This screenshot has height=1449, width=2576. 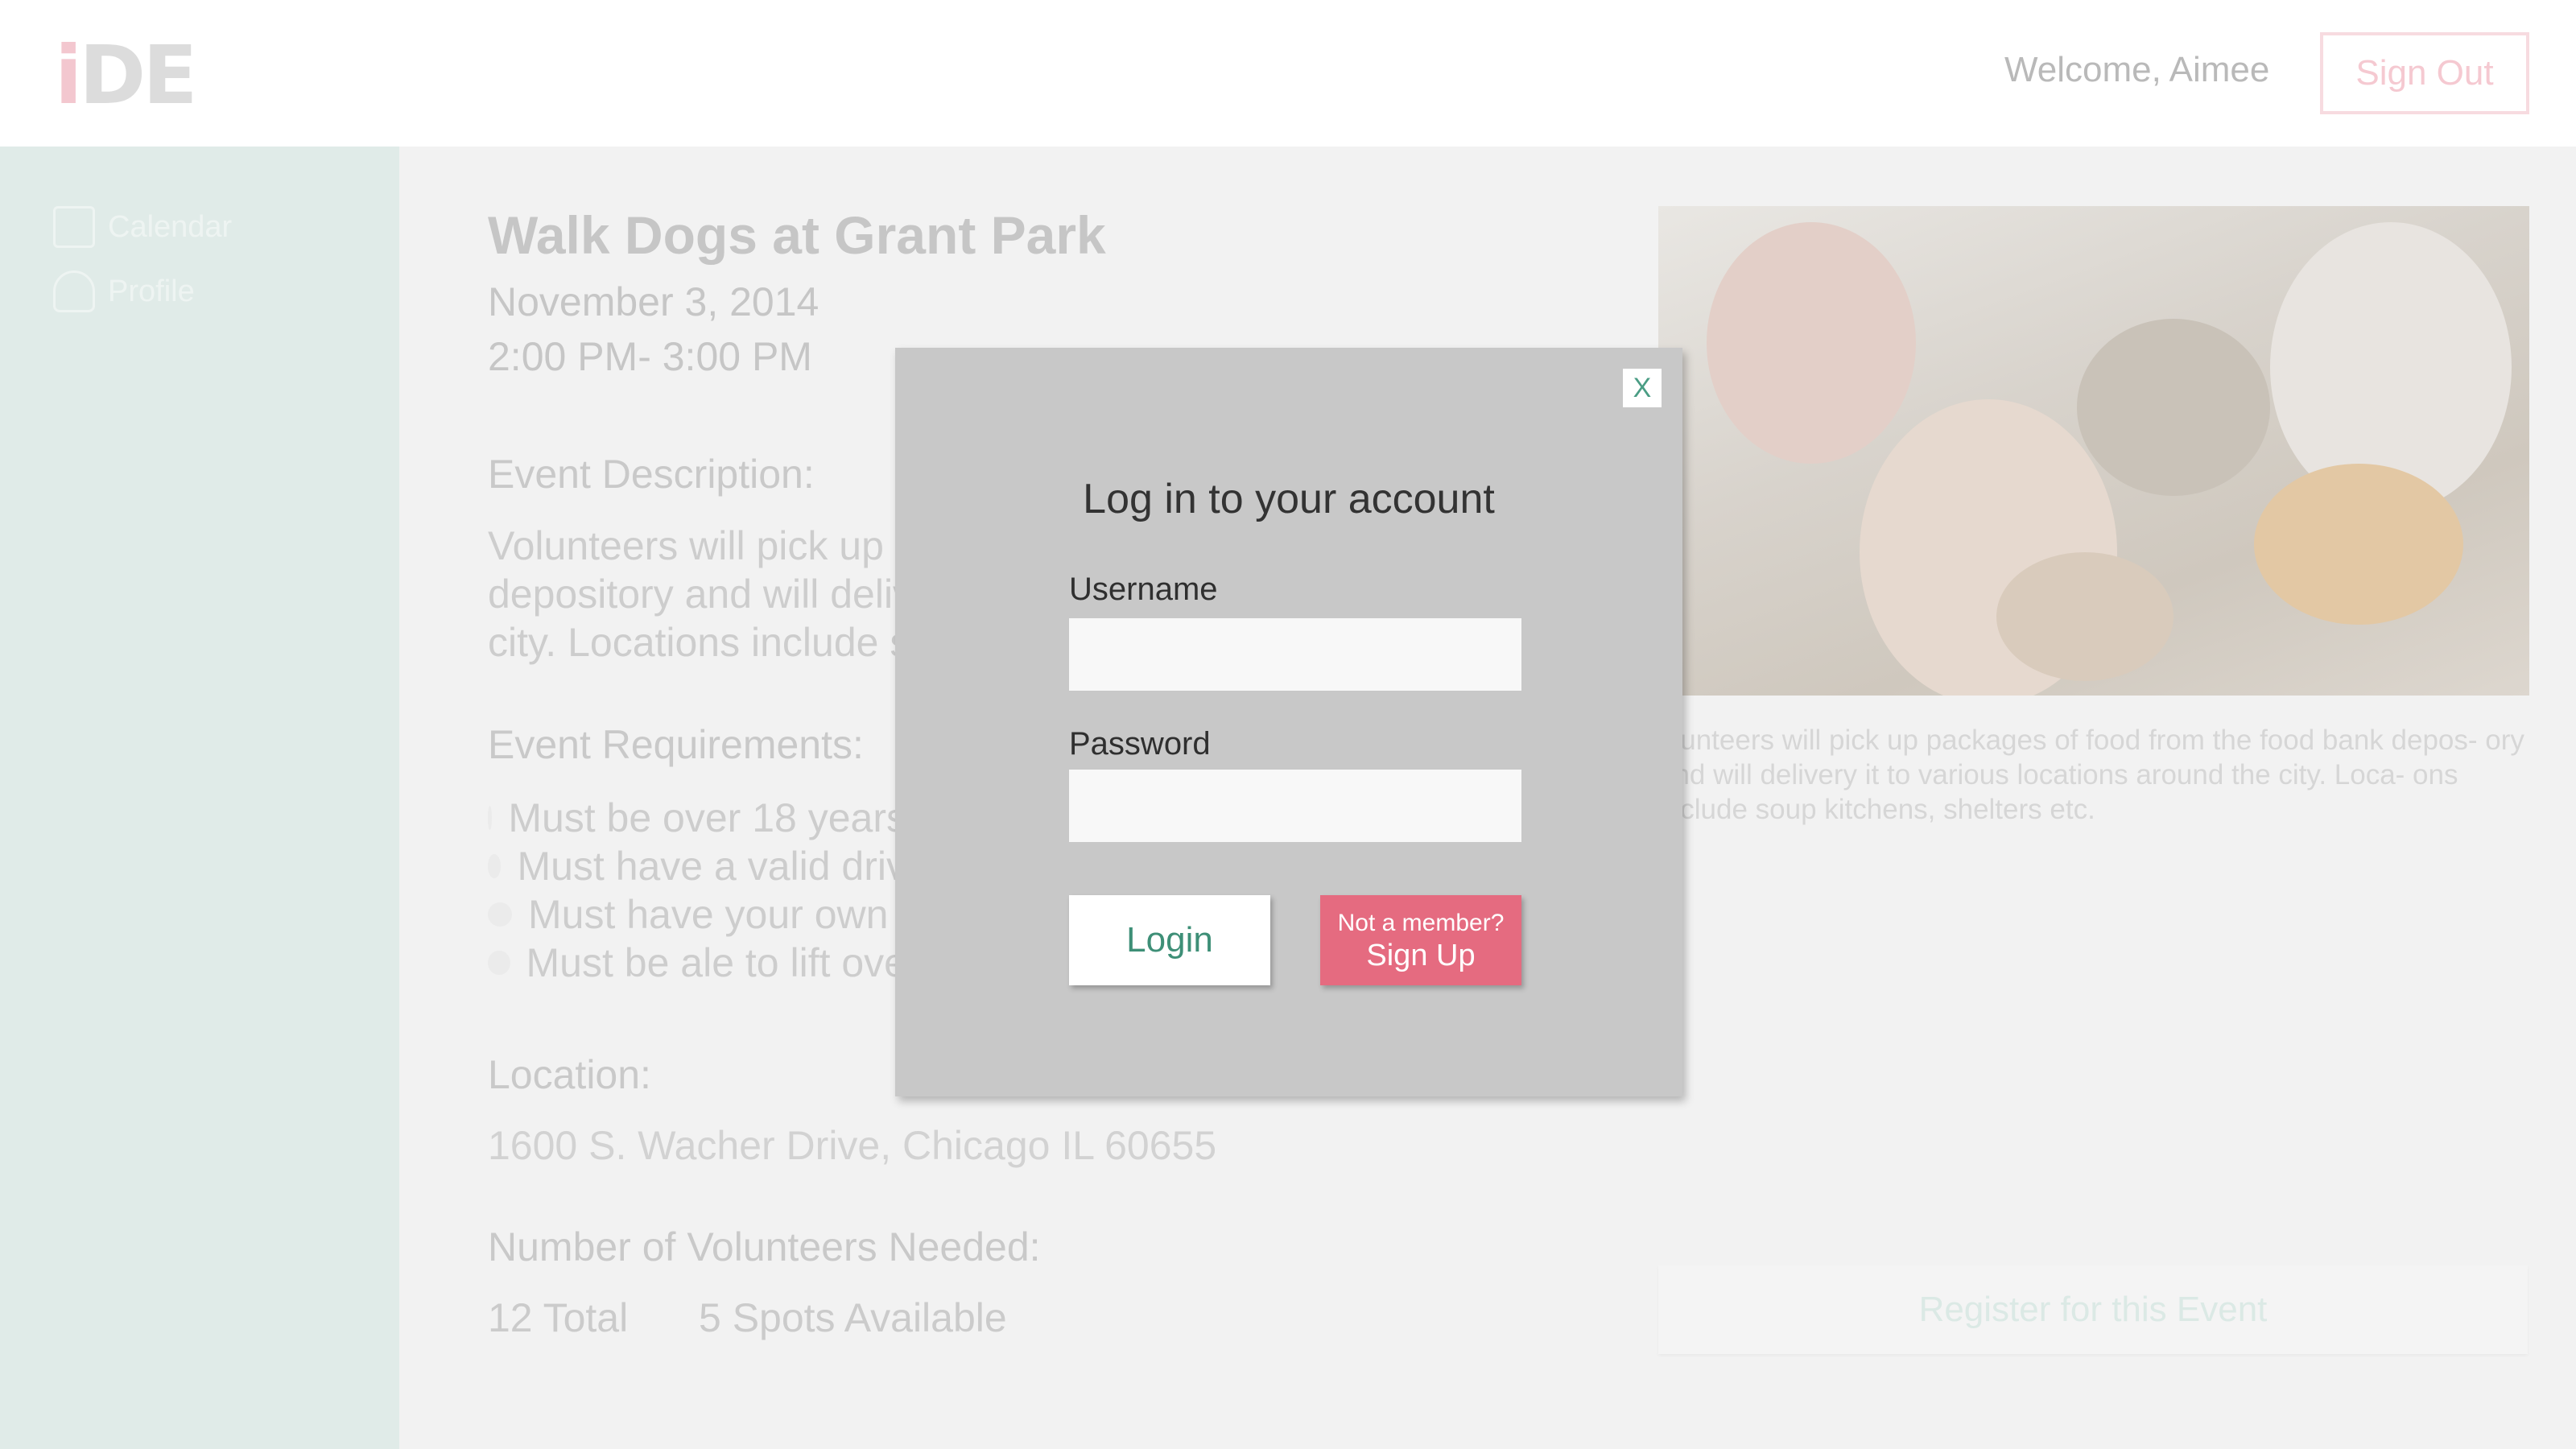 I want to click on requirement-item: Must be ale to lift ove, so click(x=697, y=963).